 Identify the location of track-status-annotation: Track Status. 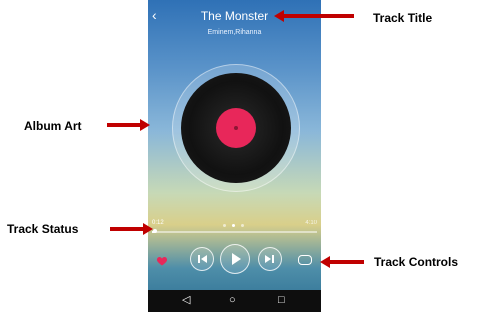
(43, 229).